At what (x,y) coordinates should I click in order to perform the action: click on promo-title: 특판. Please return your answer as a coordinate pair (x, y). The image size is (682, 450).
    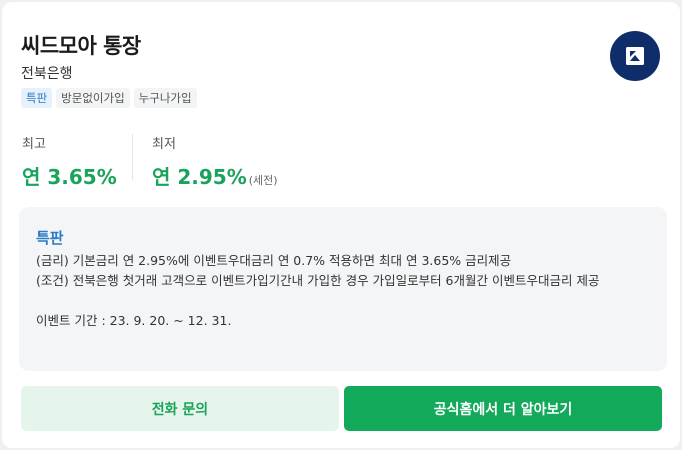
    Looking at the image, I should click on (50, 238).